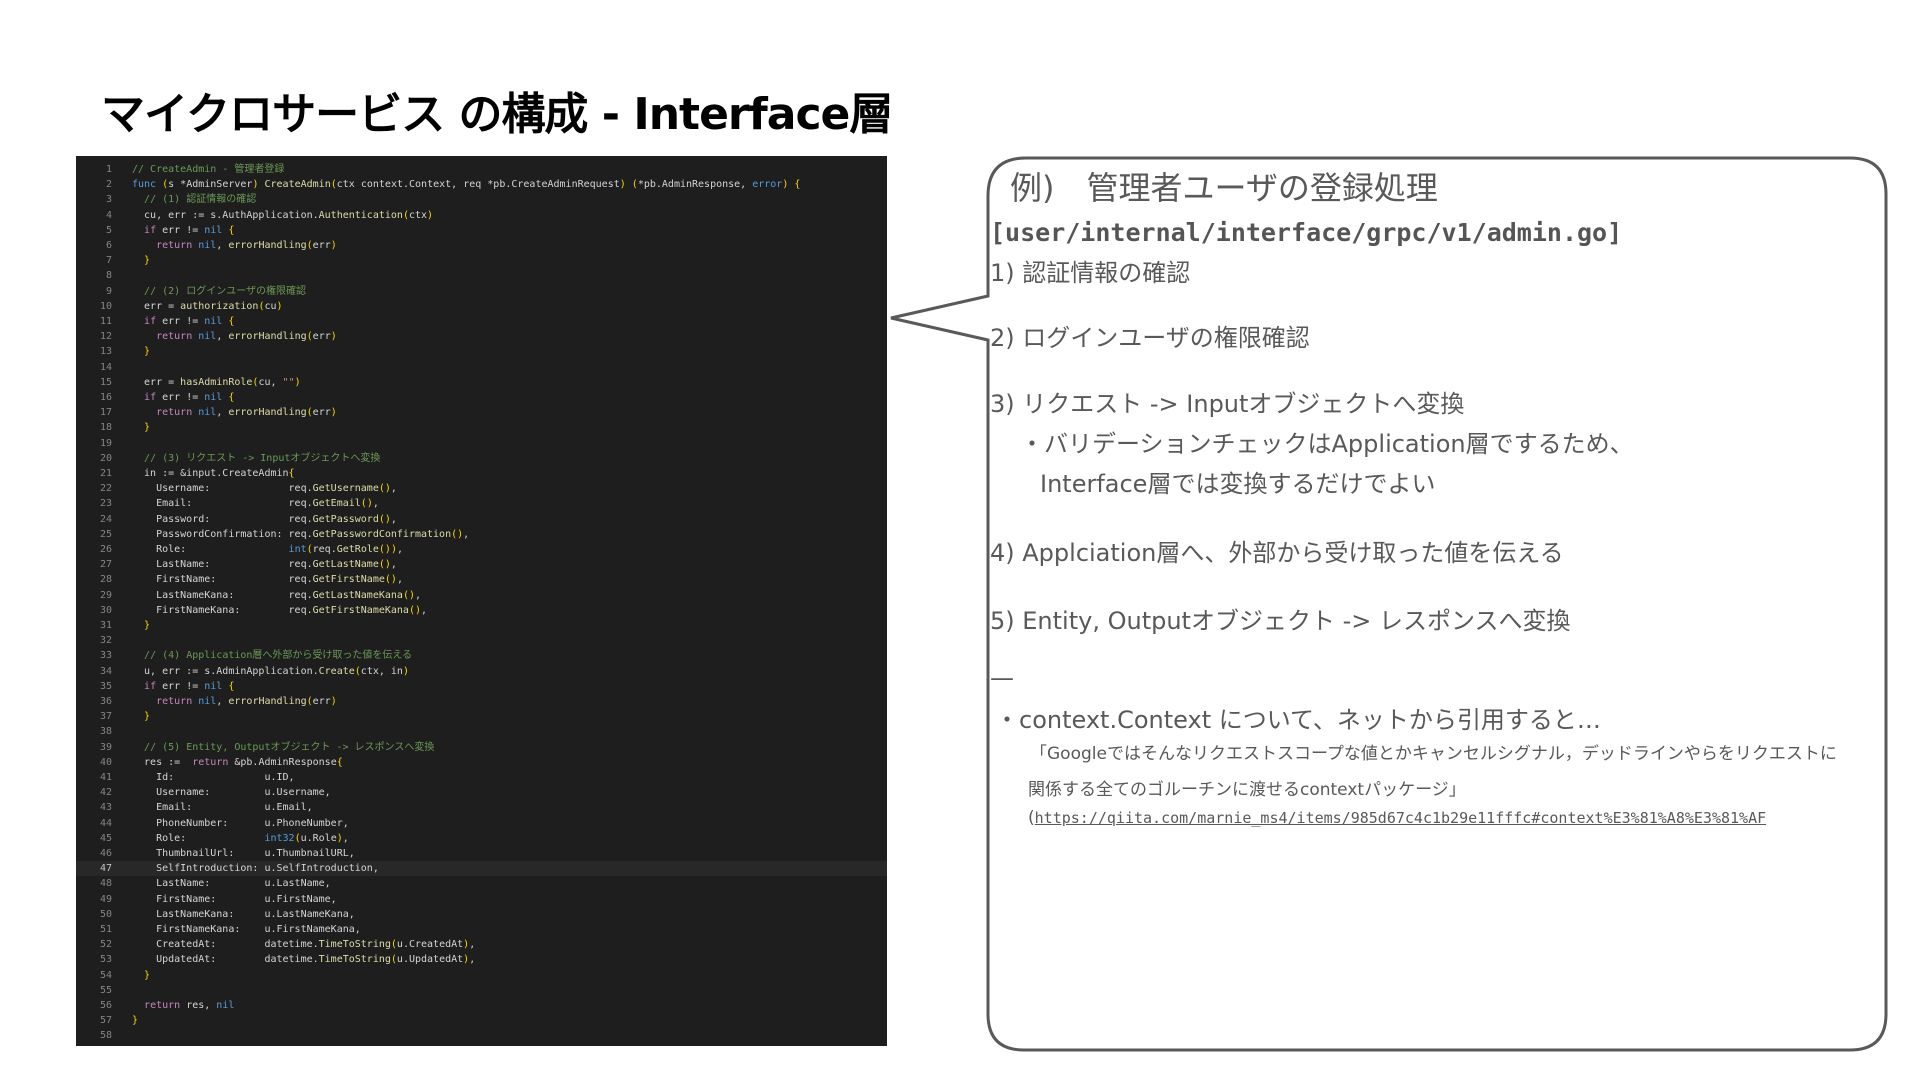 Image resolution: width=1920 pixels, height=1080 pixels. Describe the element at coordinates (105, 762) in the screenshot. I see `line-number: 40` at that location.